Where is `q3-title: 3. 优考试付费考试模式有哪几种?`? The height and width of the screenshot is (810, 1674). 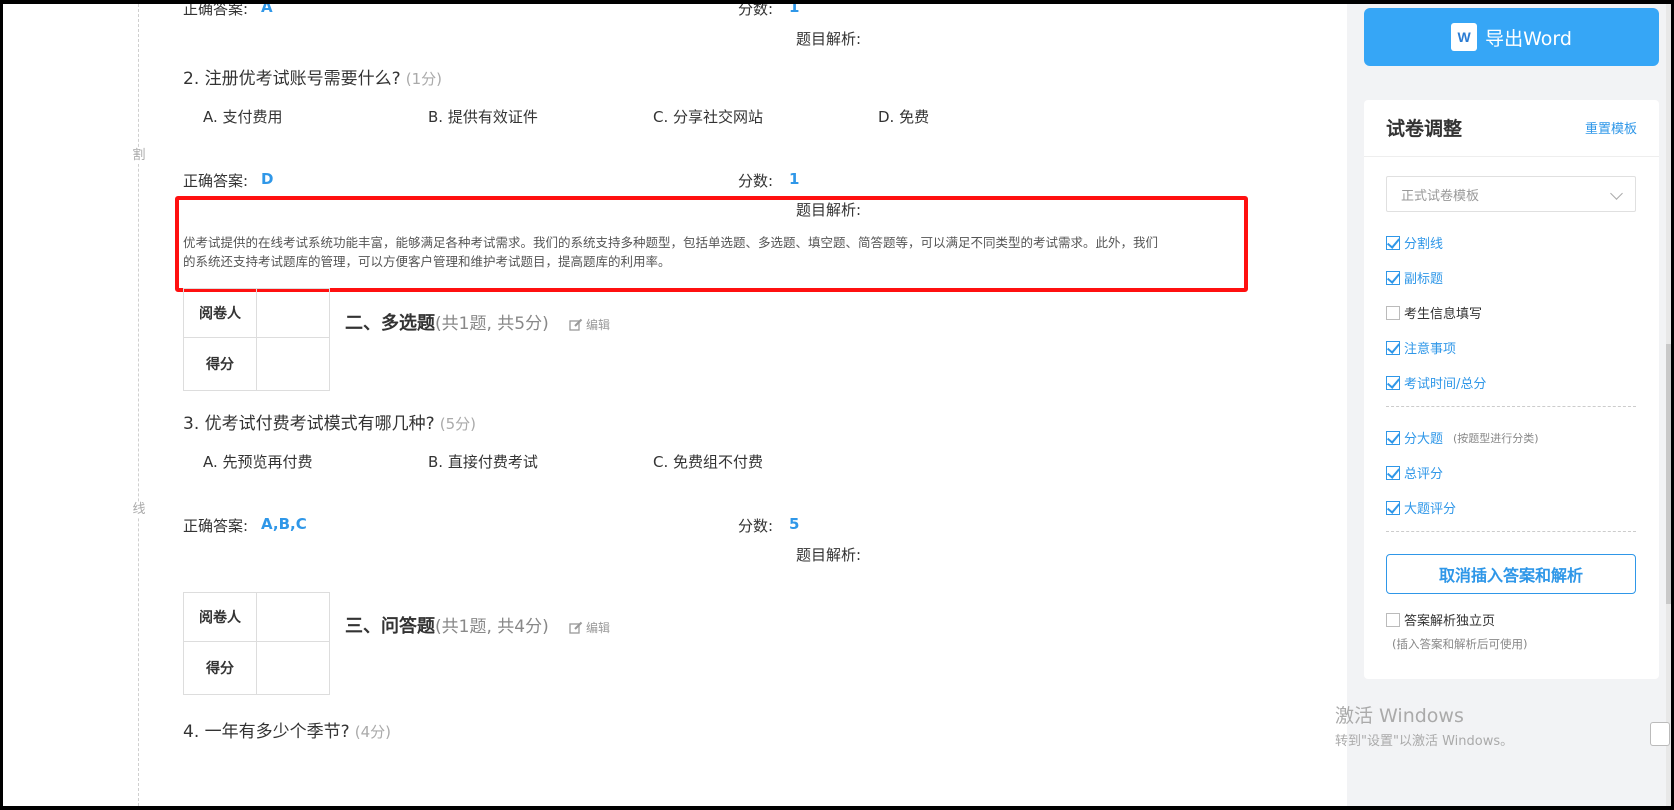 q3-title: 3. 优考试付费考试模式有哪几种? is located at coordinates (309, 424).